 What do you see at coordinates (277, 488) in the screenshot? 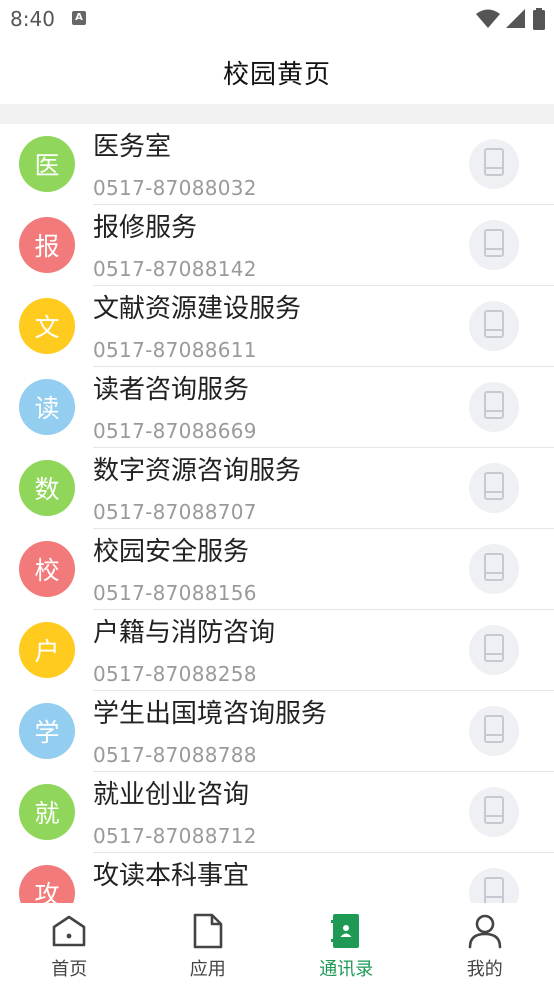
I see `contact-row: 数 数字资源咨询服务 0517-87088707` at bounding box center [277, 488].